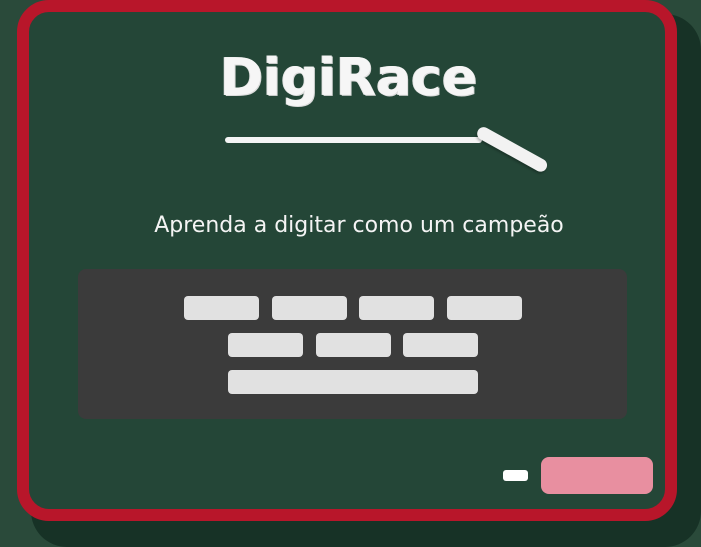 The height and width of the screenshot is (547, 701). What do you see at coordinates (359, 225) in the screenshot?
I see `tagline: Aprenda a digitar como um campeão` at bounding box center [359, 225].